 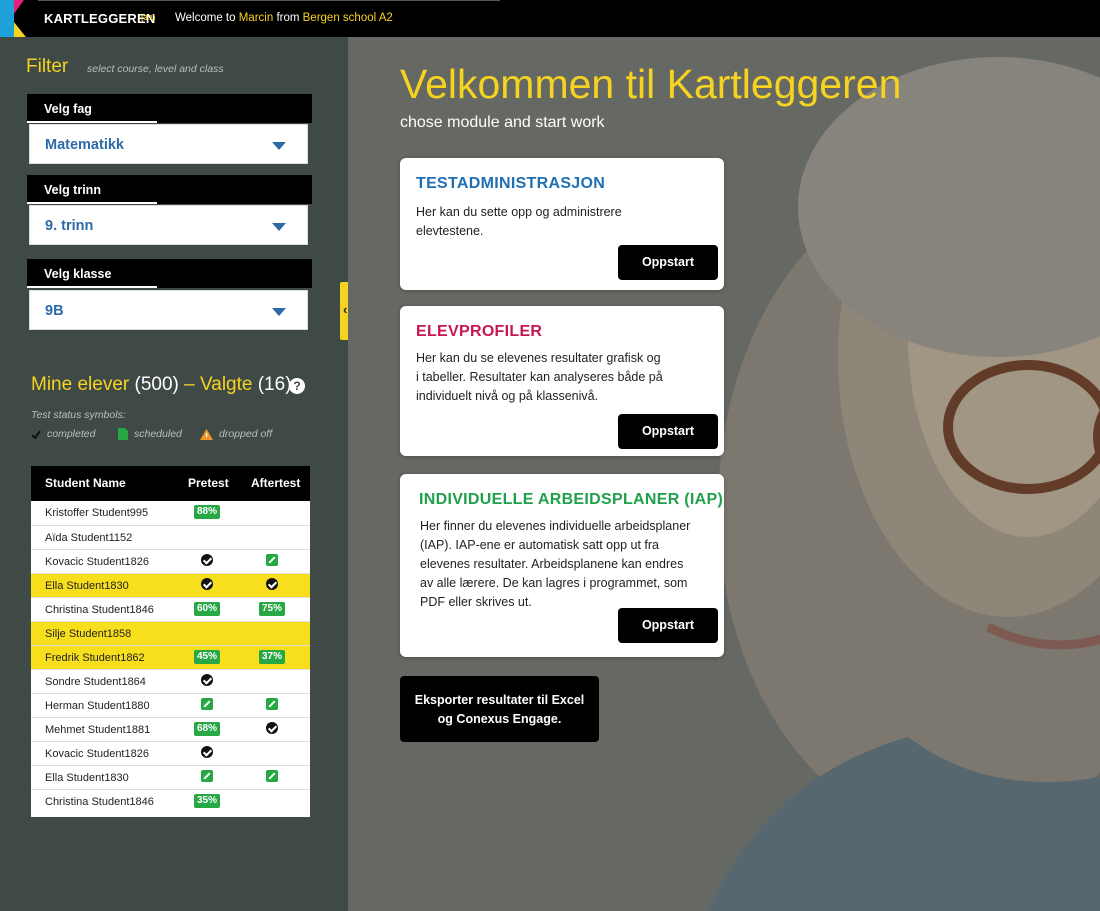 I want to click on document-icon, so click(x=123, y=434).